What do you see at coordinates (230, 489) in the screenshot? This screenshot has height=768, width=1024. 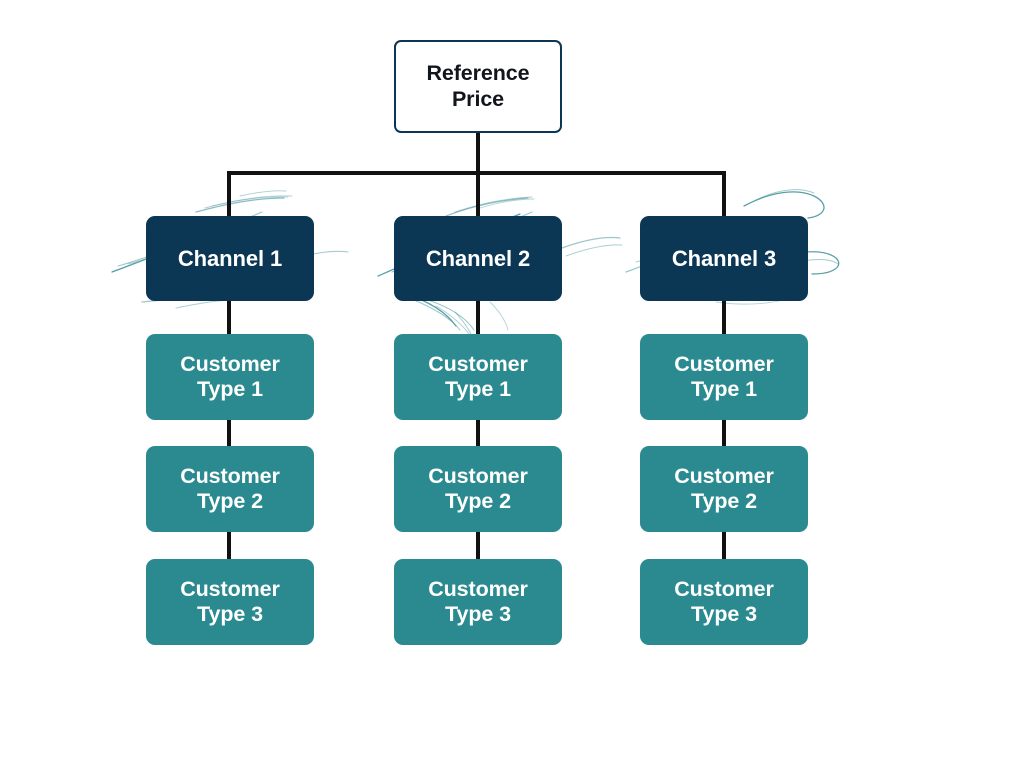 I see `node-channel-1-customer-type-2: Customer Type 2` at bounding box center [230, 489].